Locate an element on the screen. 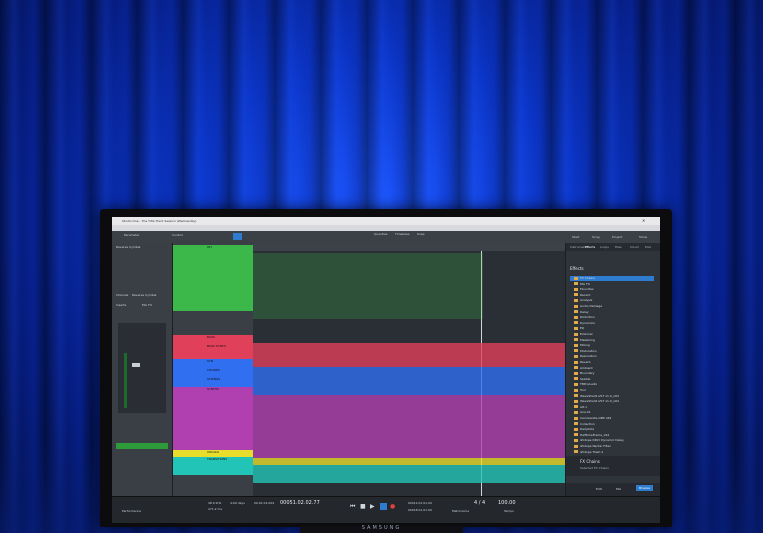 This screenshot has height=533, width=763. browser-item: Dailybots is located at coordinates (584, 429).